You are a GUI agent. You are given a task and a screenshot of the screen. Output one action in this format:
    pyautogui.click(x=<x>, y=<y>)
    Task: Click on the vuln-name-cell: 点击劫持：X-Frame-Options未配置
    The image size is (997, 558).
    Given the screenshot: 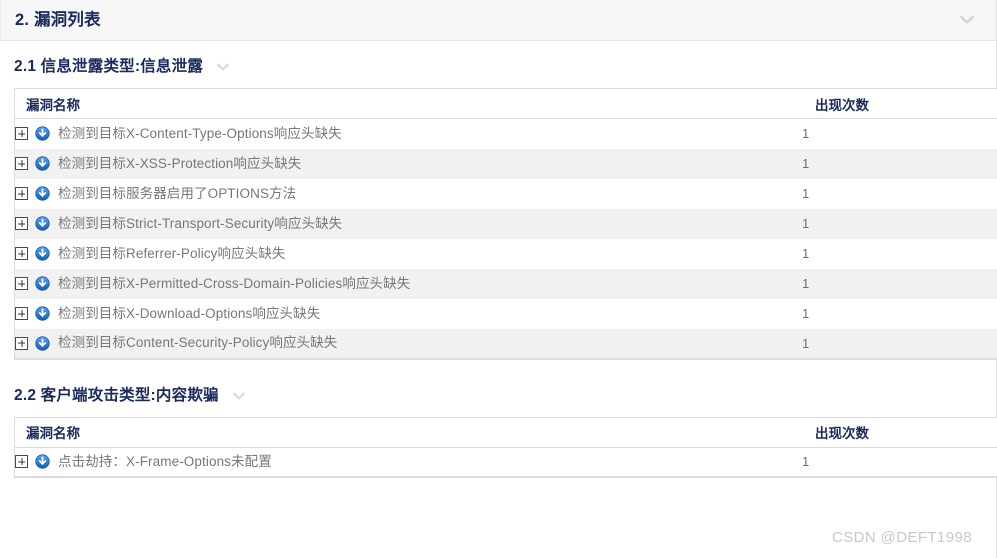 What is the action you would take?
    pyautogui.click(x=409, y=462)
    